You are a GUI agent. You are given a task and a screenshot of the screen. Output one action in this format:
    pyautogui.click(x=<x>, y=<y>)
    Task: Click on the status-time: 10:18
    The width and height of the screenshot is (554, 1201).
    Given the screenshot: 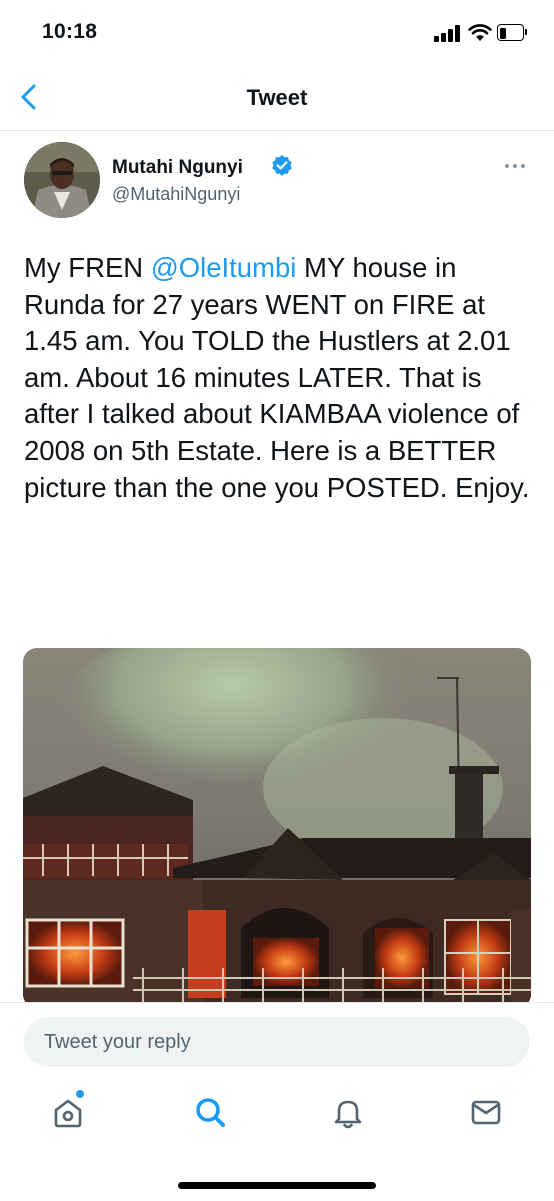 What is the action you would take?
    pyautogui.click(x=70, y=31)
    